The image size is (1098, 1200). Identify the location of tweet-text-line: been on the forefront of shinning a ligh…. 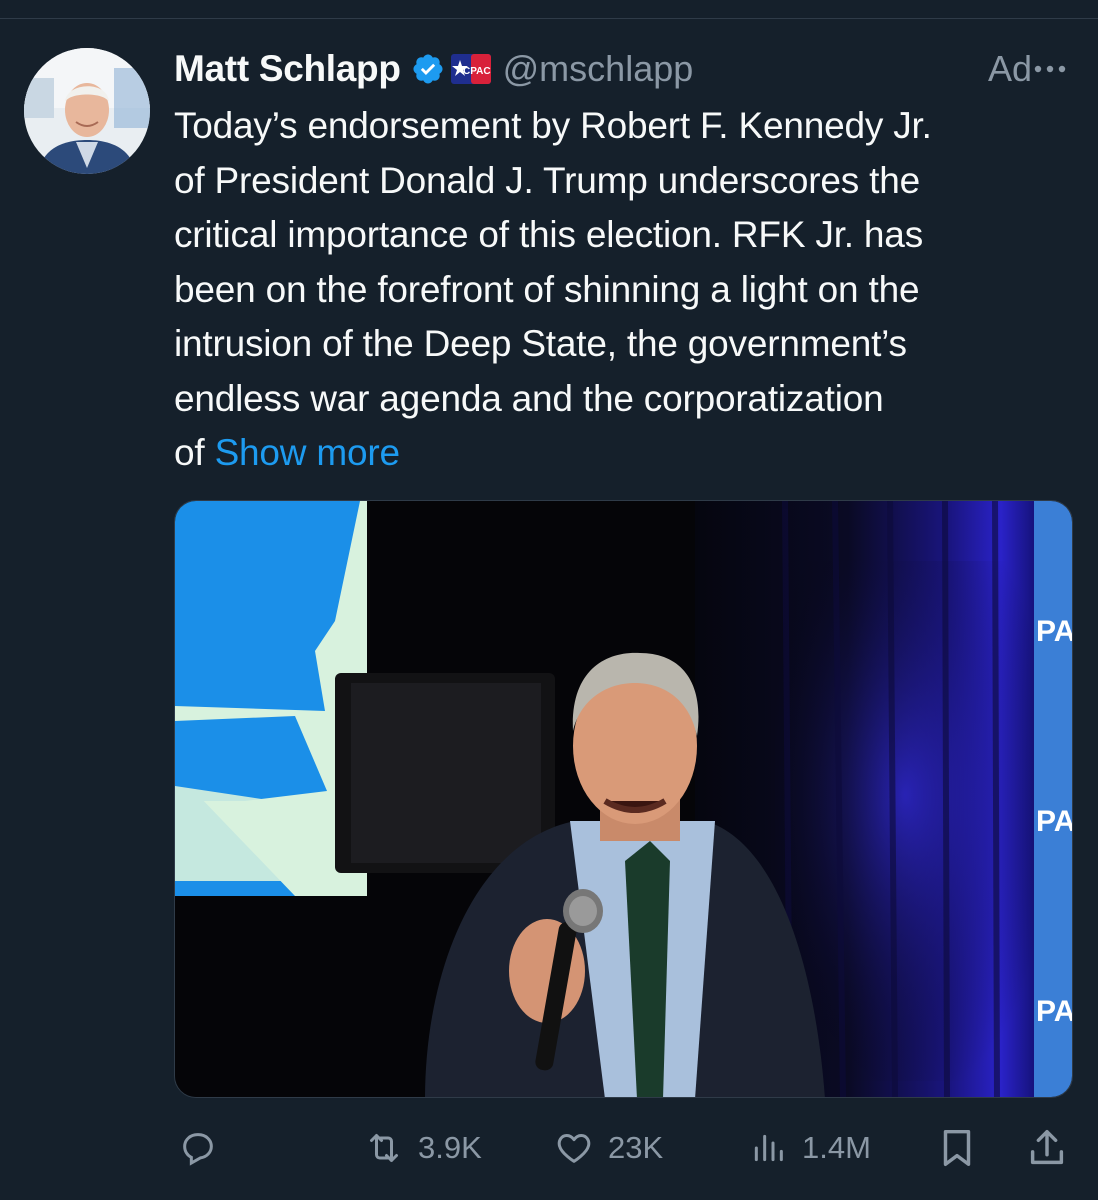
(547, 289).